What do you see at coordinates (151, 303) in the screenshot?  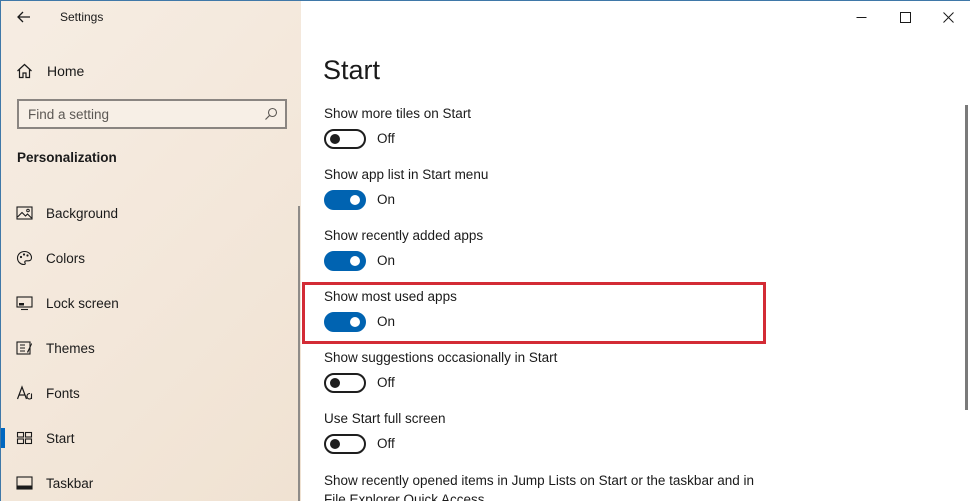 I see `sidebar-item-lock-screen: Lock screen` at bounding box center [151, 303].